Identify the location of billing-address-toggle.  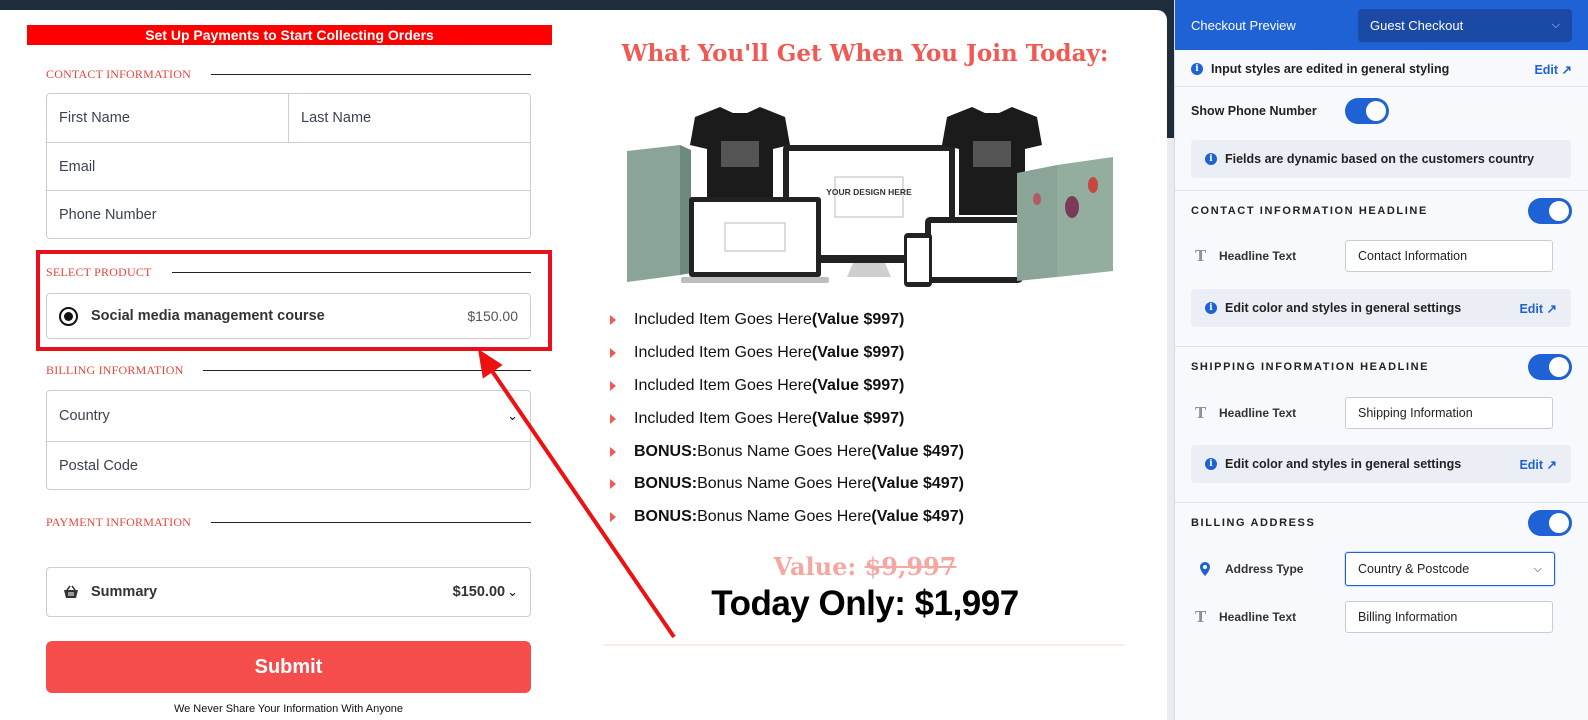
(1550, 523).